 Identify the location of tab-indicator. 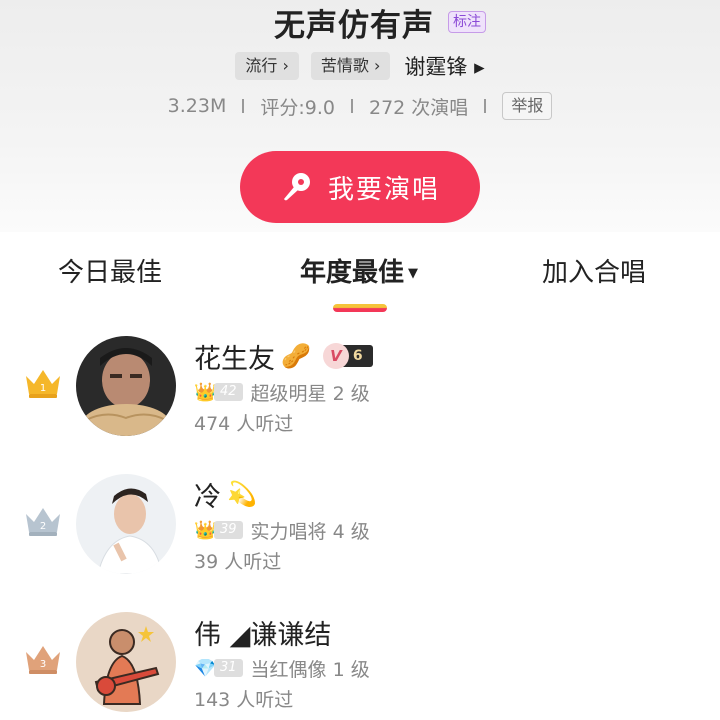
(360, 308).